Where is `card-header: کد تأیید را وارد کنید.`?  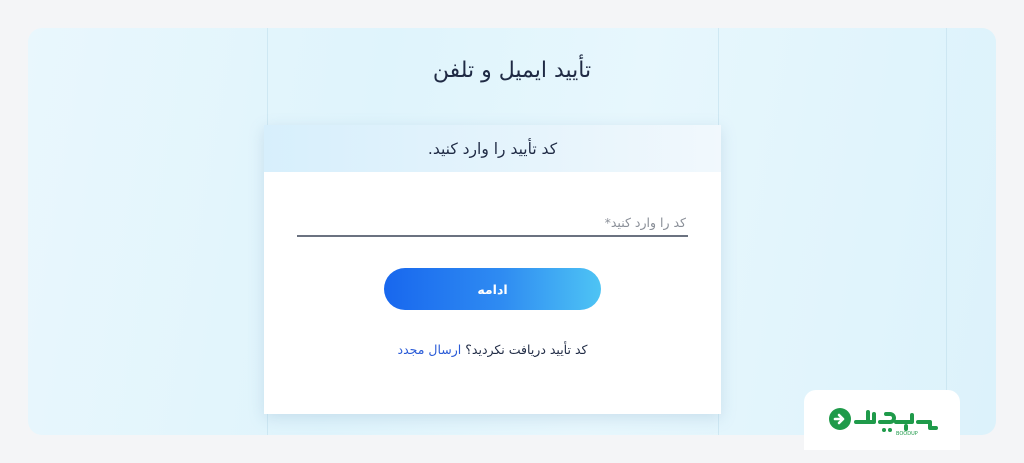 card-header: کد تأیید را وارد کنید. is located at coordinates (492, 148).